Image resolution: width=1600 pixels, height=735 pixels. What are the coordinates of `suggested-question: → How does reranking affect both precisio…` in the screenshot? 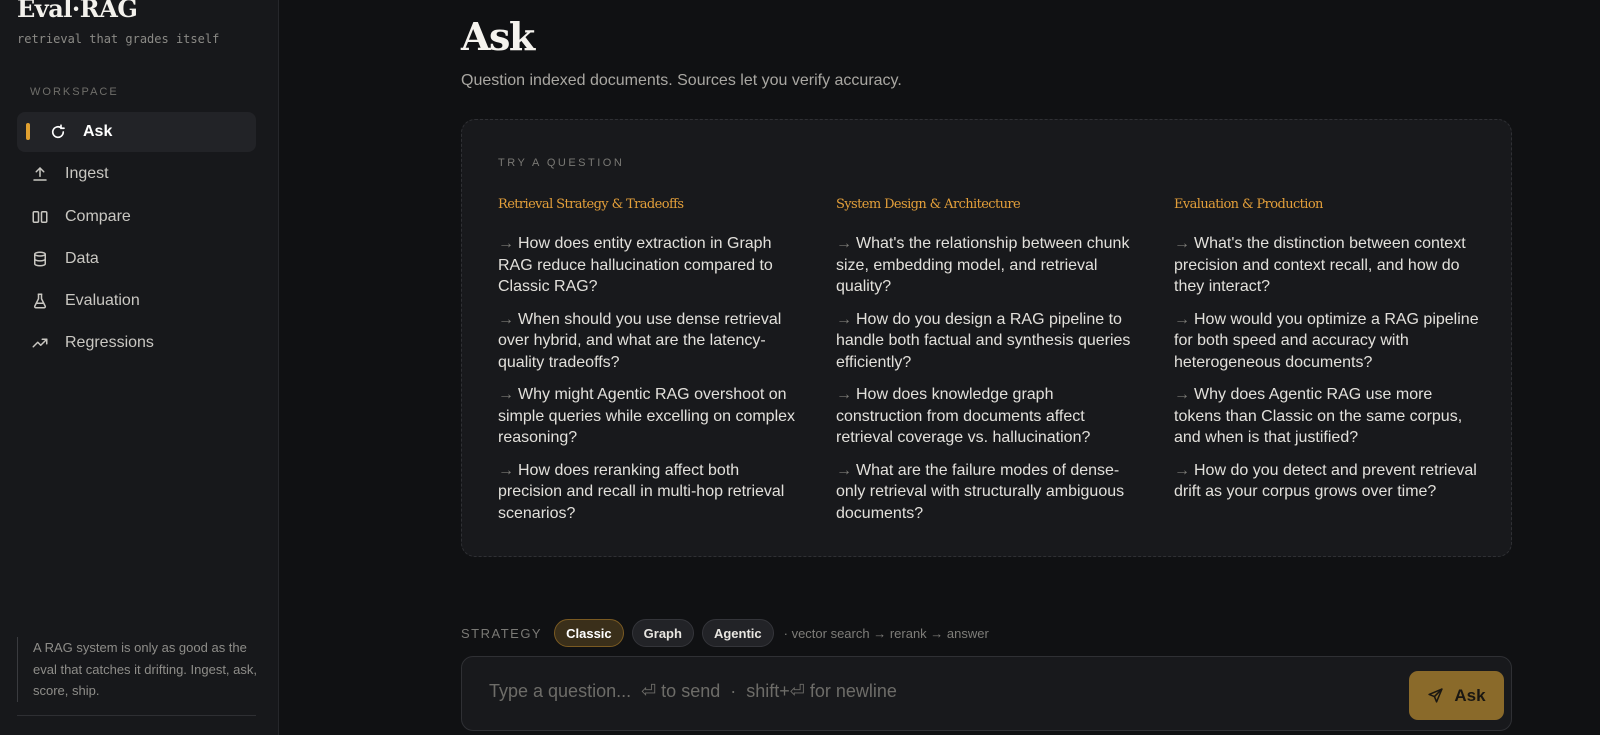 It's located at (650, 492).